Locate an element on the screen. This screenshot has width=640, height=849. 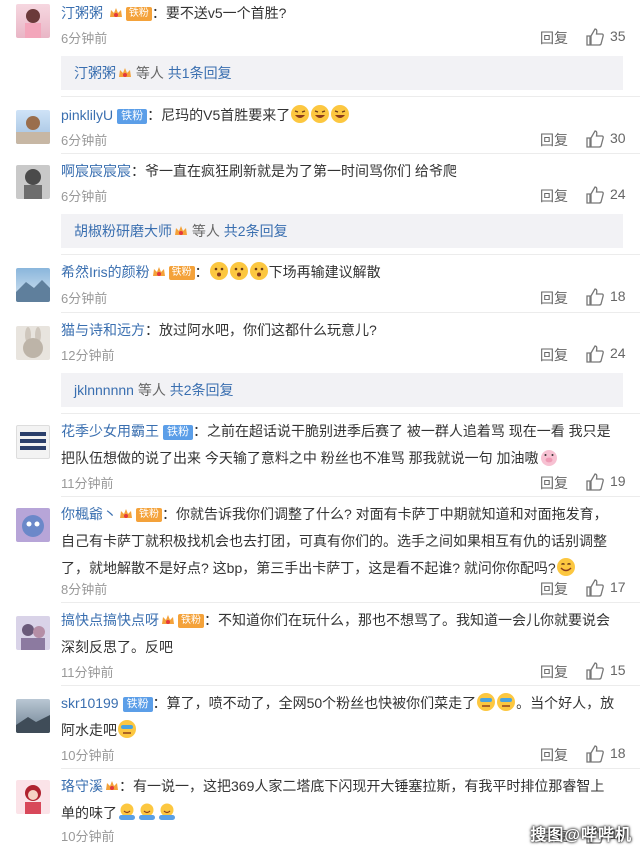
subreply-box: 汀粥粥 等人 共1条回复 is located at coordinates (342, 73).